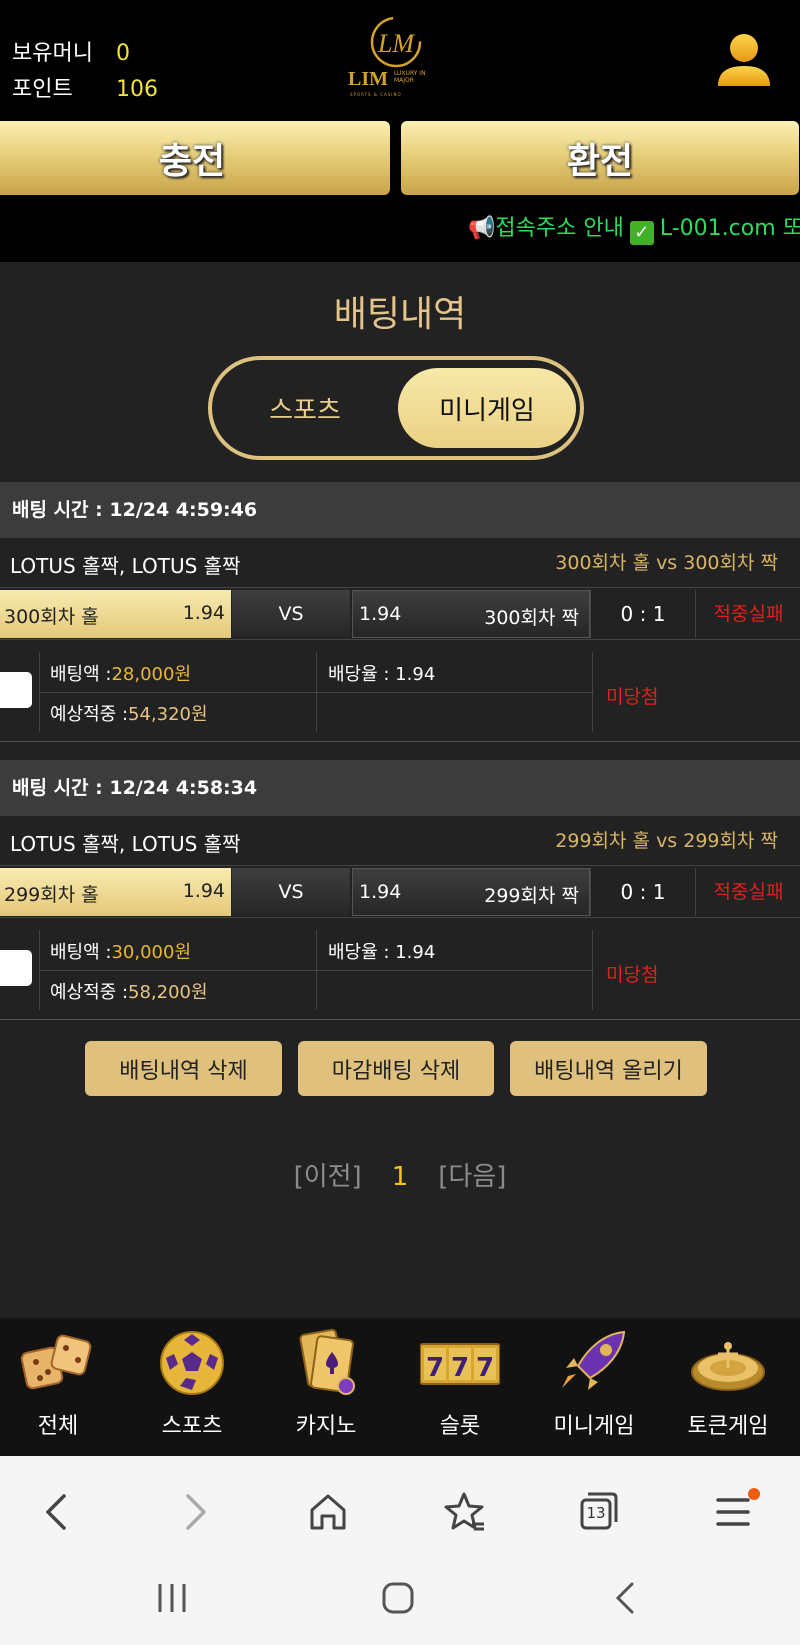 This screenshot has height=1645, width=800. I want to click on delete-closed-bets-button: 마감배팅 삭제, so click(396, 1068).